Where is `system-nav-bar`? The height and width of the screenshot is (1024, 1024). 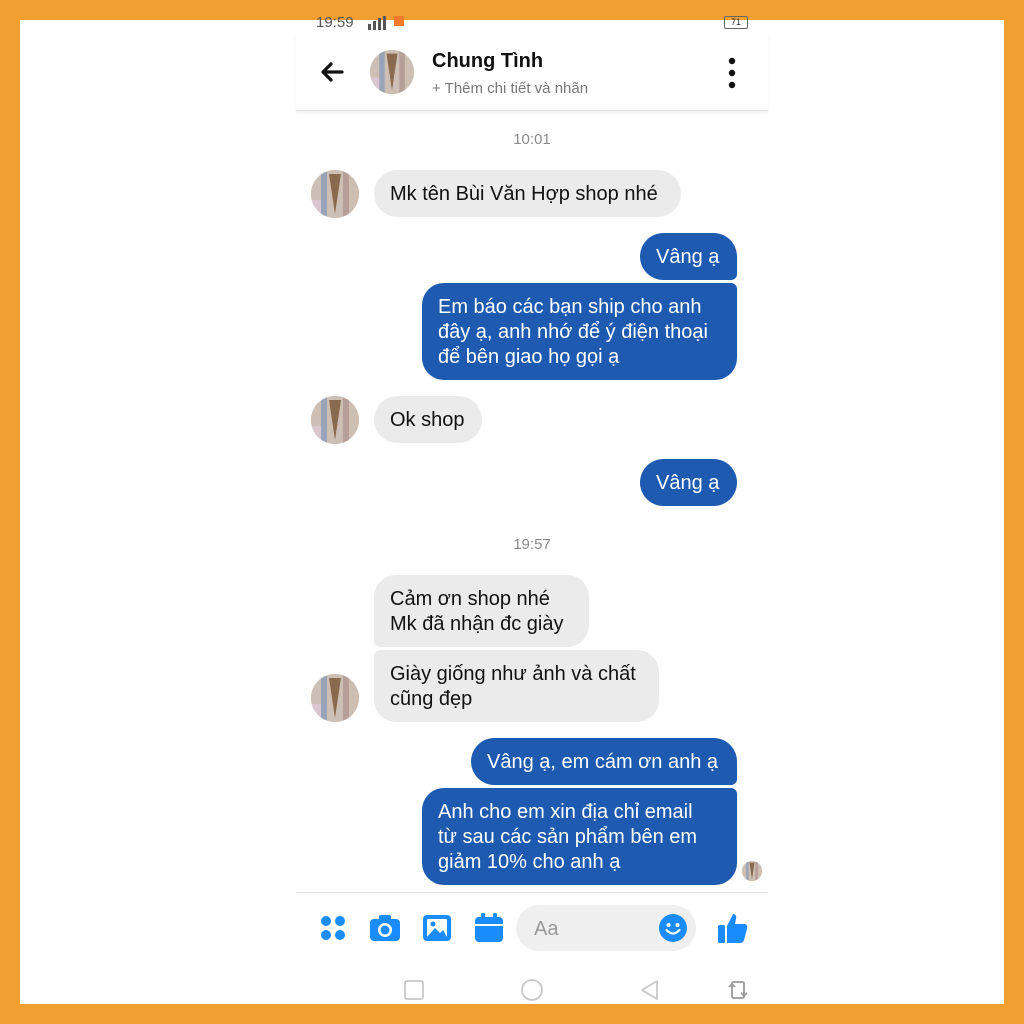
system-nav-bar is located at coordinates (532, 988).